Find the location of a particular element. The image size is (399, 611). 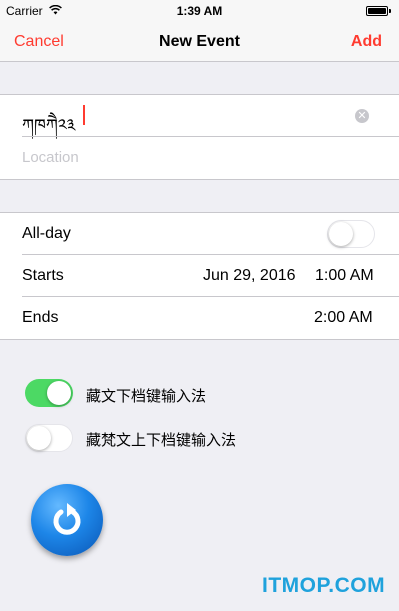

battery-icon is located at coordinates (378, 11).